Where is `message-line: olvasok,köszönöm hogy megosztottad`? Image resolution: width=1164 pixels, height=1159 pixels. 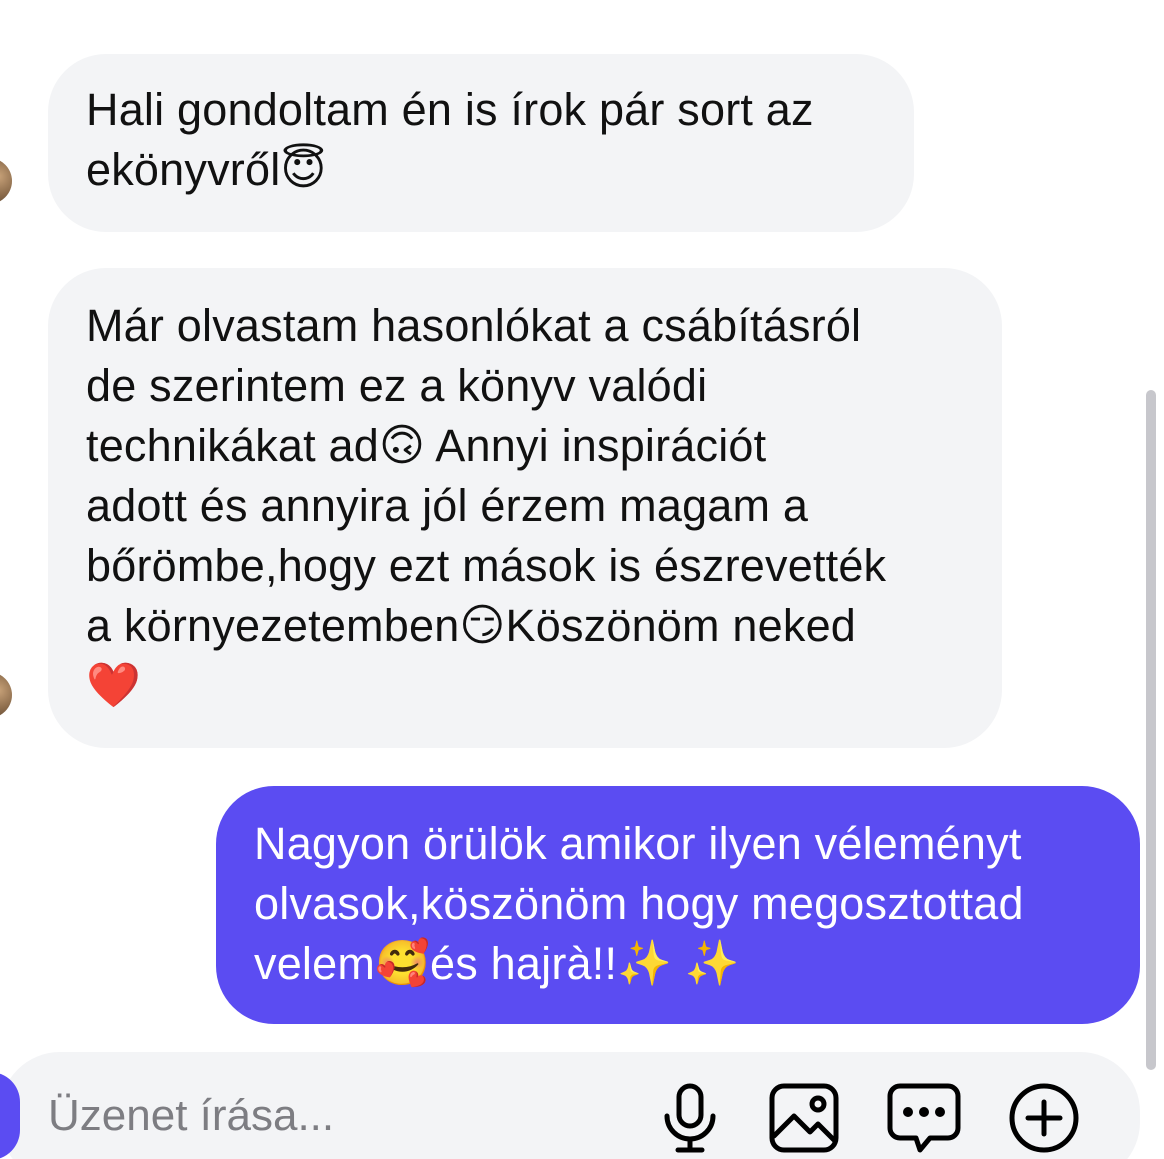
message-line: olvasok,köszönöm hogy megosztottad is located at coordinates (639, 903).